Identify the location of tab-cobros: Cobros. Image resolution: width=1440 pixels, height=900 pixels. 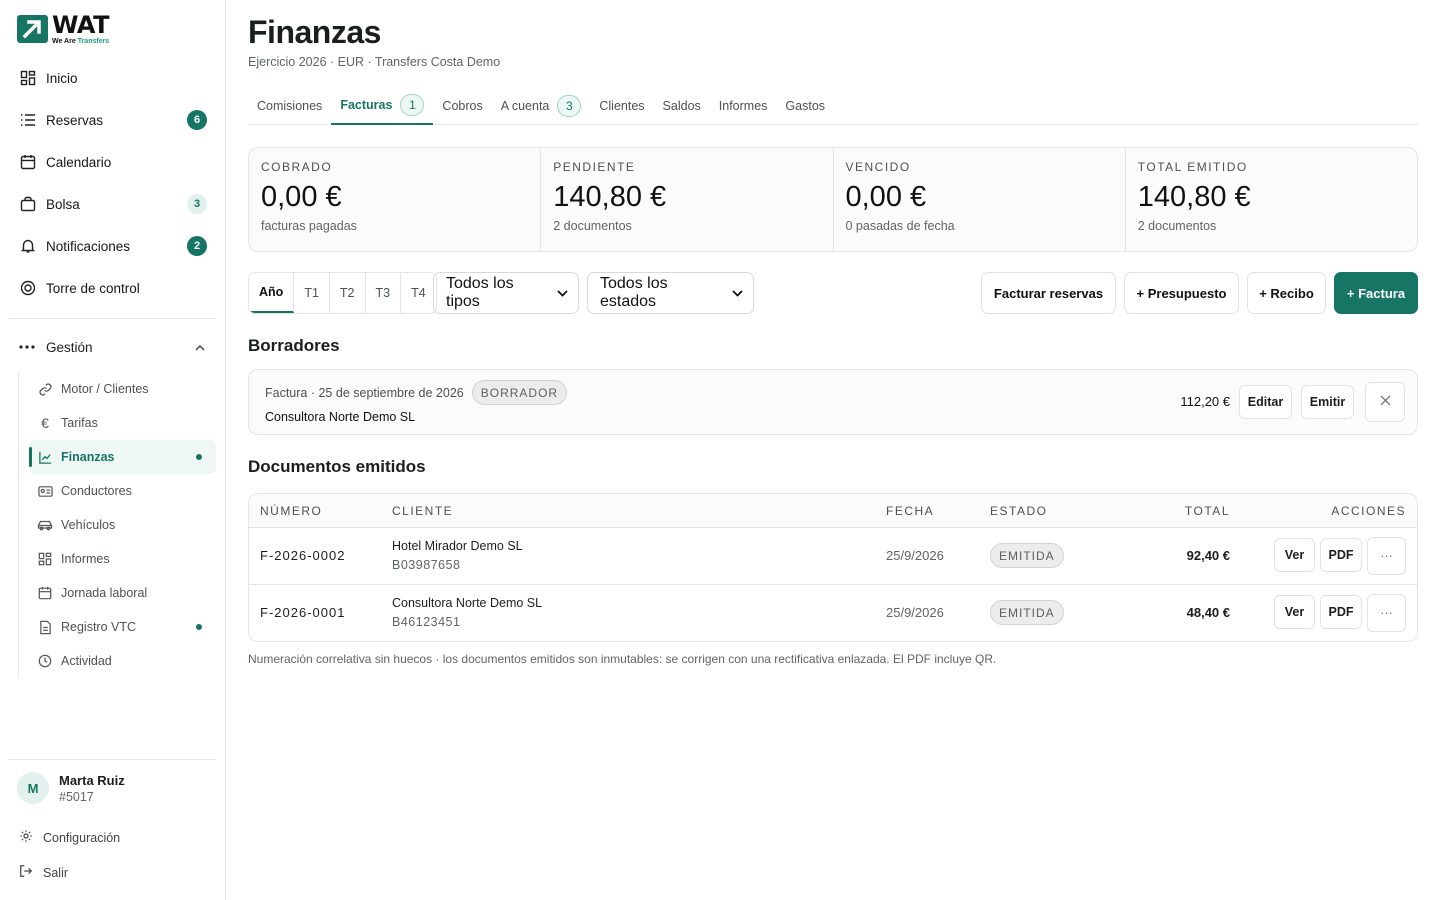
(462, 105).